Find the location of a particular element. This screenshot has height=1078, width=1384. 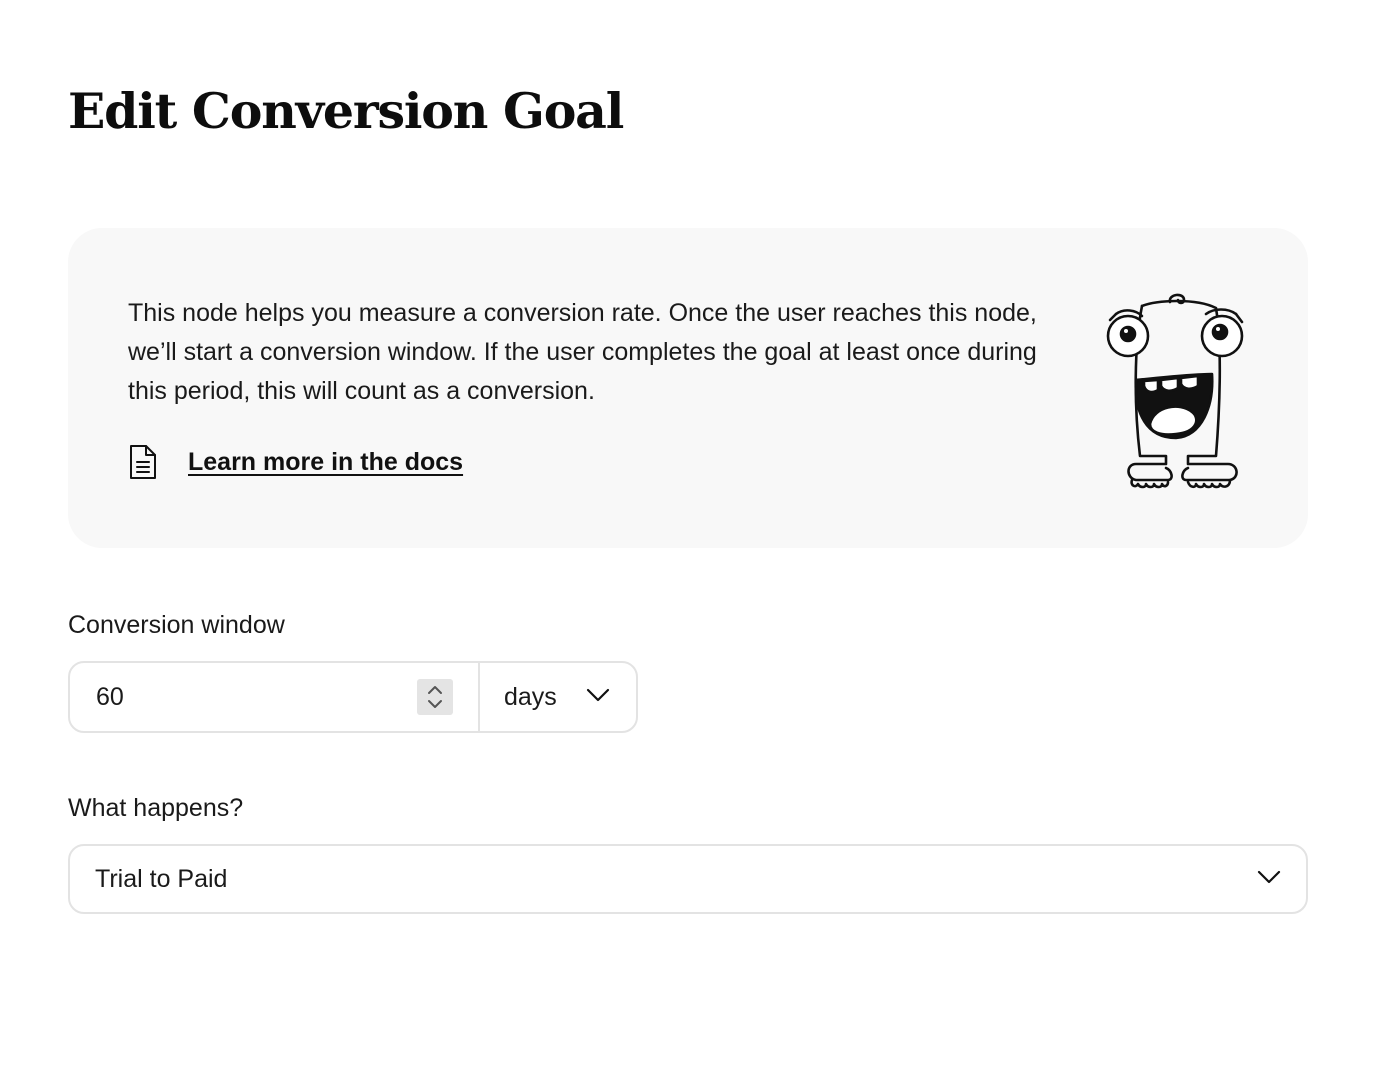

conversion-window-unit-select: days is located at coordinates (558, 697).